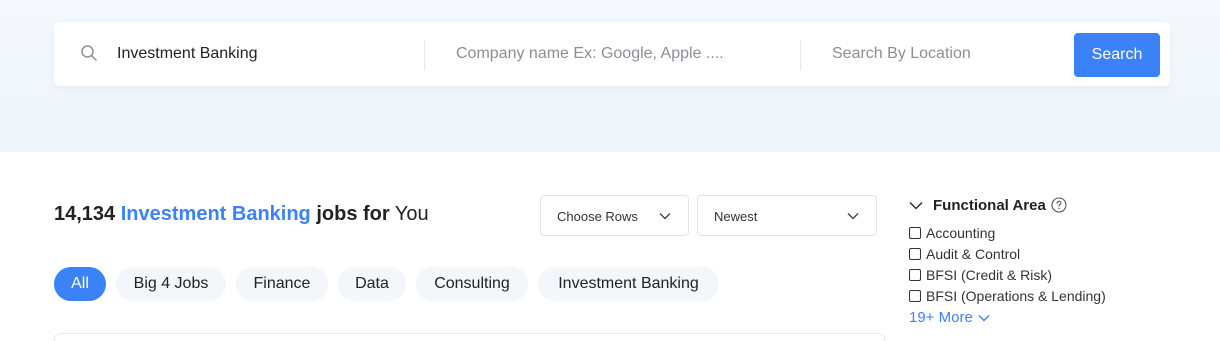 The image size is (1220, 341). What do you see at coordinates (89, 53) in the screenshot?
I see `search-icon` at bounding box center [89, 53].